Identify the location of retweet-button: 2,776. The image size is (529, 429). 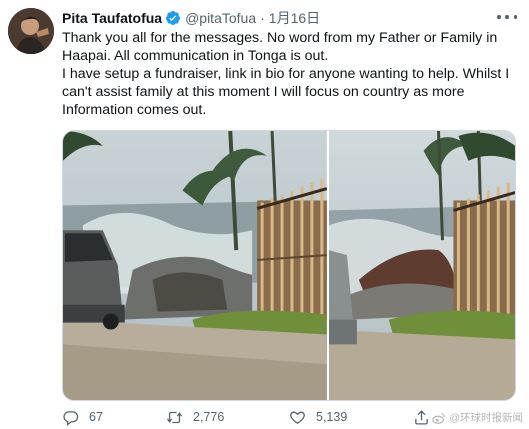
(195, 417).